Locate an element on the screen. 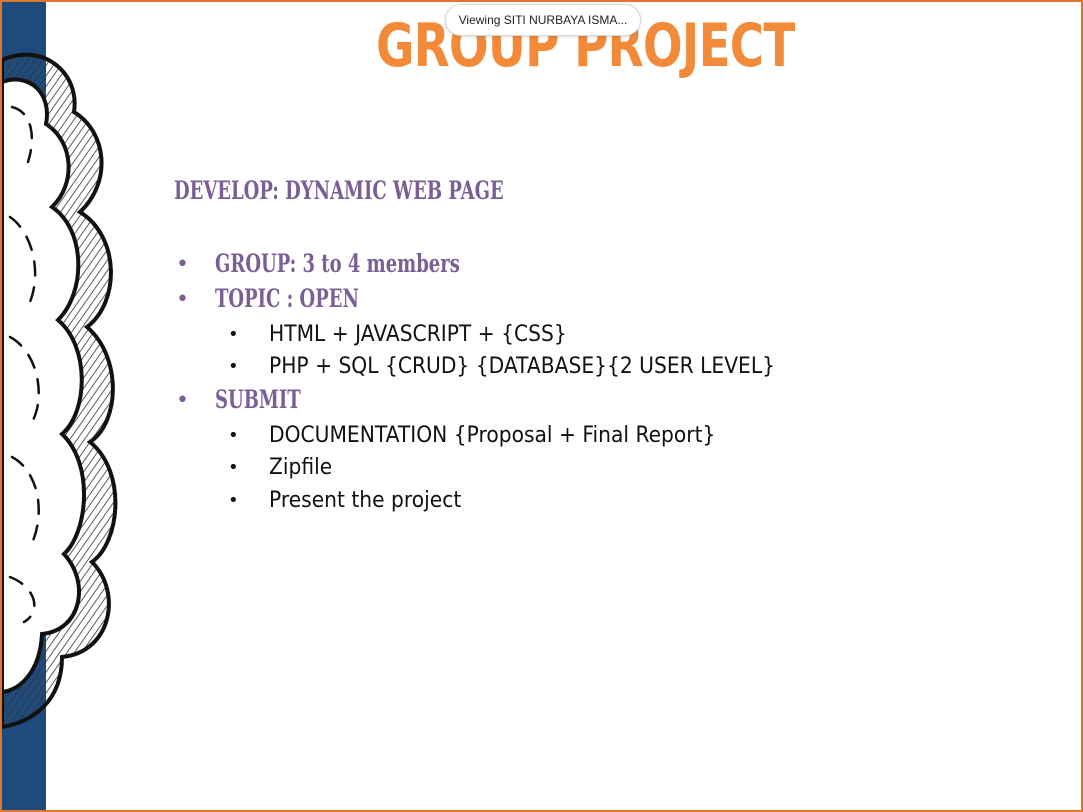 The width and height of the screenshot is (1083, 812). sub-list-item: • Zipfile is located at coordinates (283, 467).